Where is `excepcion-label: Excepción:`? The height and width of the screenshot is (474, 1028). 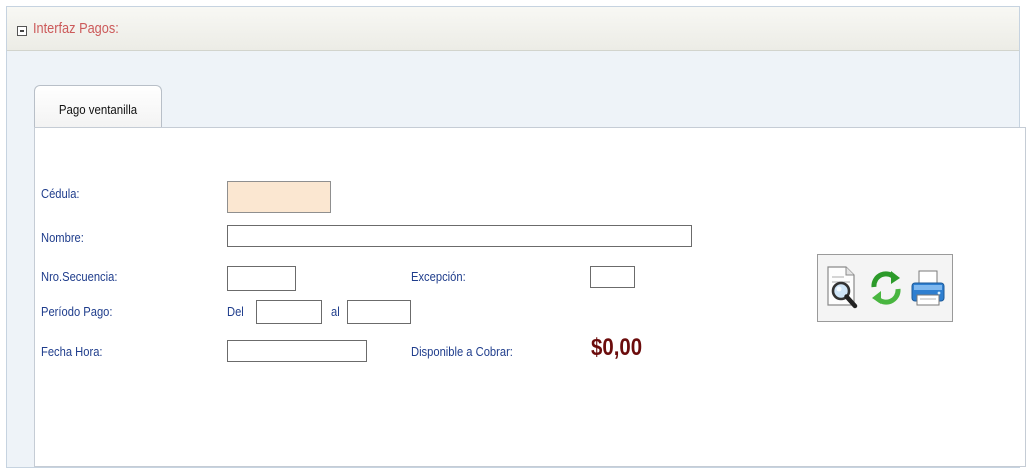 excepcion-label: Excepción: is located at coordinates (438, 276).